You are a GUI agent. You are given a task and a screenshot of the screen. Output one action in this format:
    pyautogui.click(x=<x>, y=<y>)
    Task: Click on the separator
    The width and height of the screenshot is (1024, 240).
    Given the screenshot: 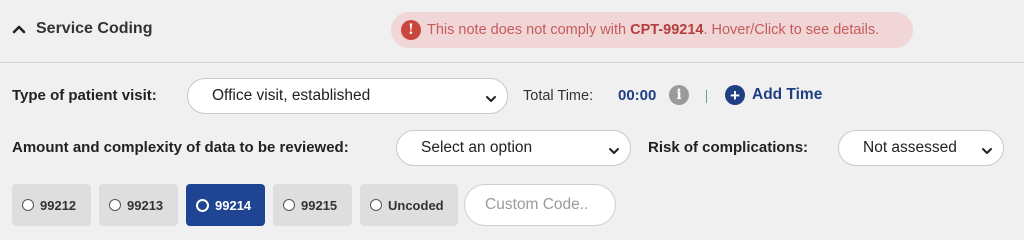 What is the action you would take?
    pyautogui.click(x=706, y=96)
    